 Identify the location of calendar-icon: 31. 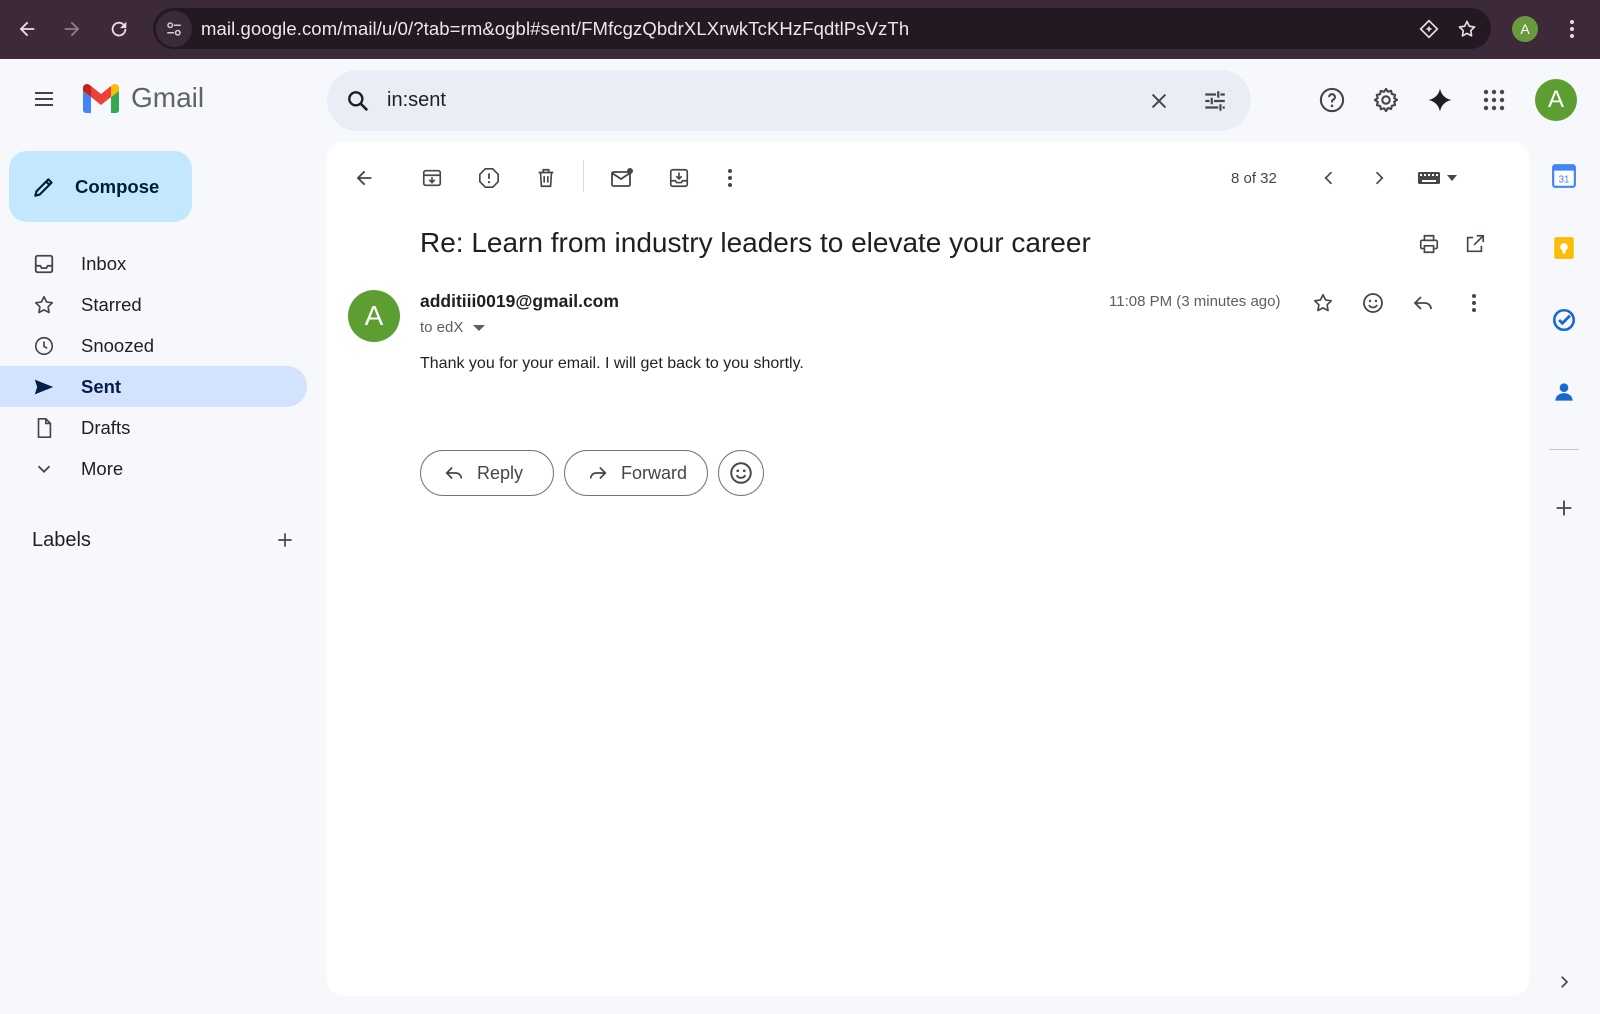
(1564, 176).